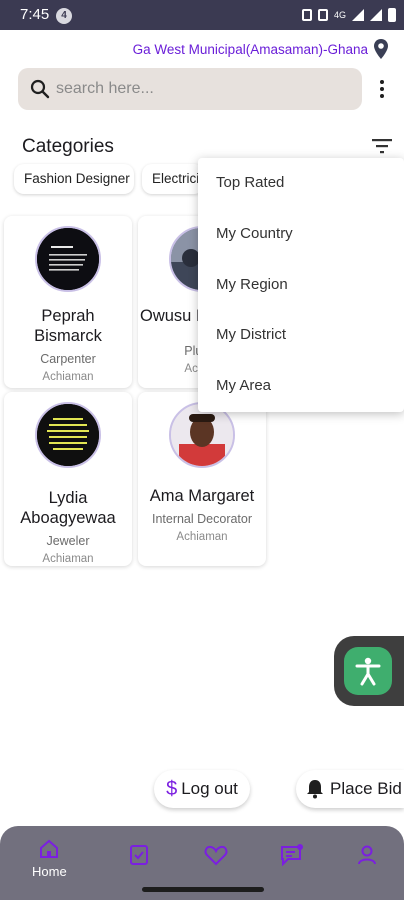 This screenshot has height=900, width=404. I want to click on worker-card: Ama Margaret Internal Decorator Achiaman, so click(202, 479).